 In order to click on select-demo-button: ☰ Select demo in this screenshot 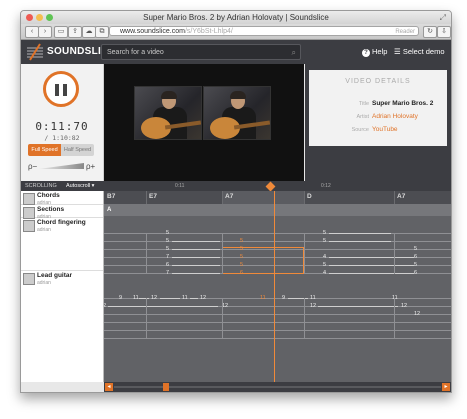, I will do `click(419, 51)`.